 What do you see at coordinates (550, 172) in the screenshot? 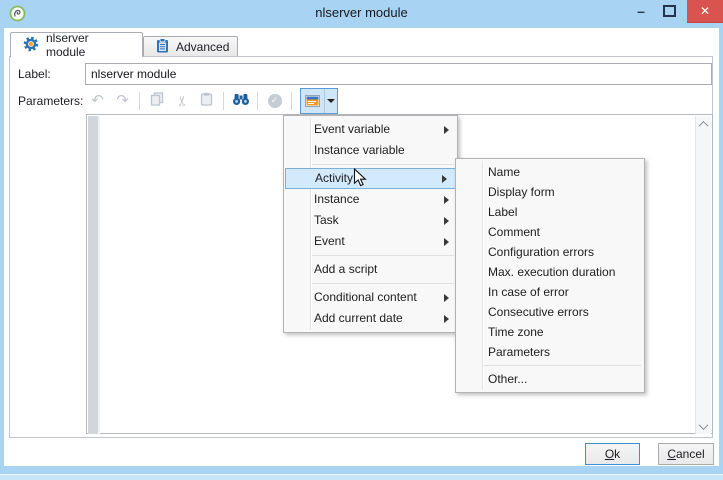
I see `submenu-item-name: Name` at bounding box center [550, 172].